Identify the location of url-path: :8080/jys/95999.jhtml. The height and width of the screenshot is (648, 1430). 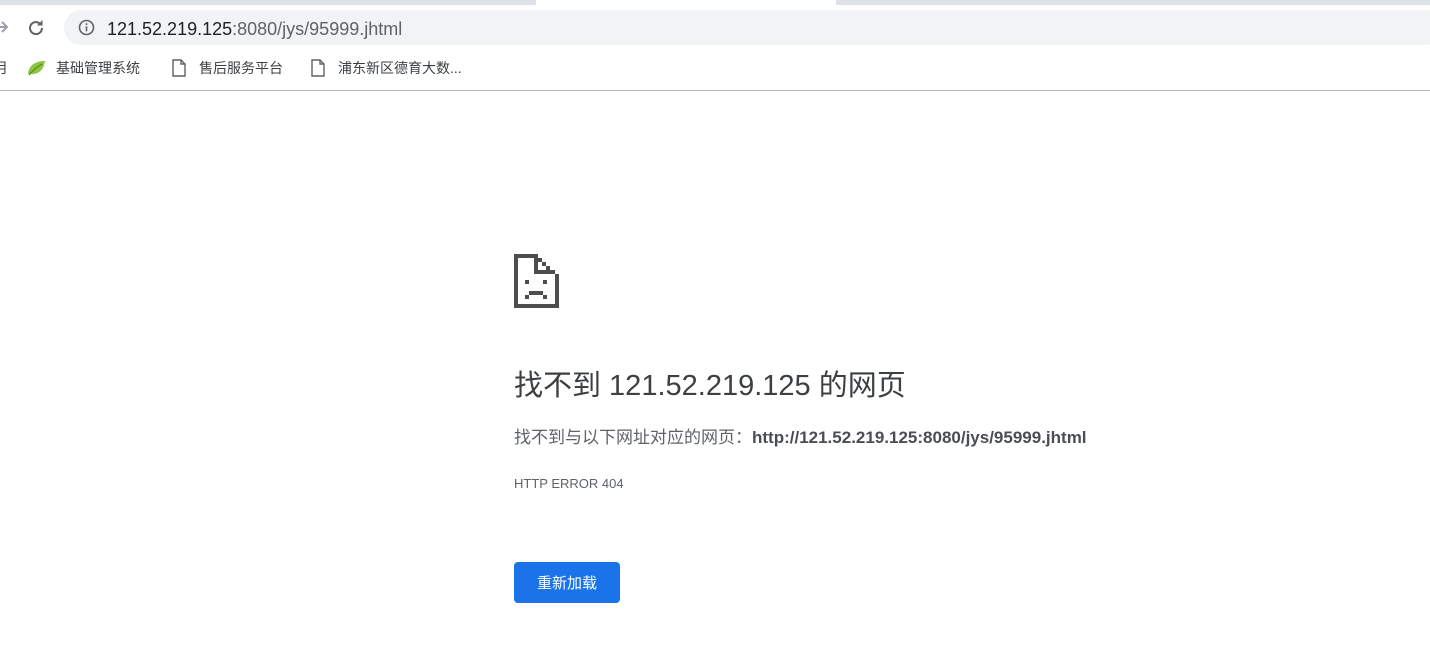
(317, 29).